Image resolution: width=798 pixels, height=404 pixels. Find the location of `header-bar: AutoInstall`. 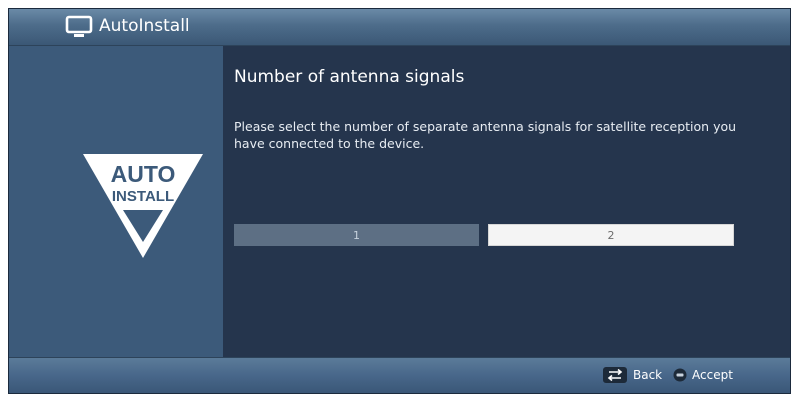

header-bar: AutoInstall is located at coordinates (399, 27).